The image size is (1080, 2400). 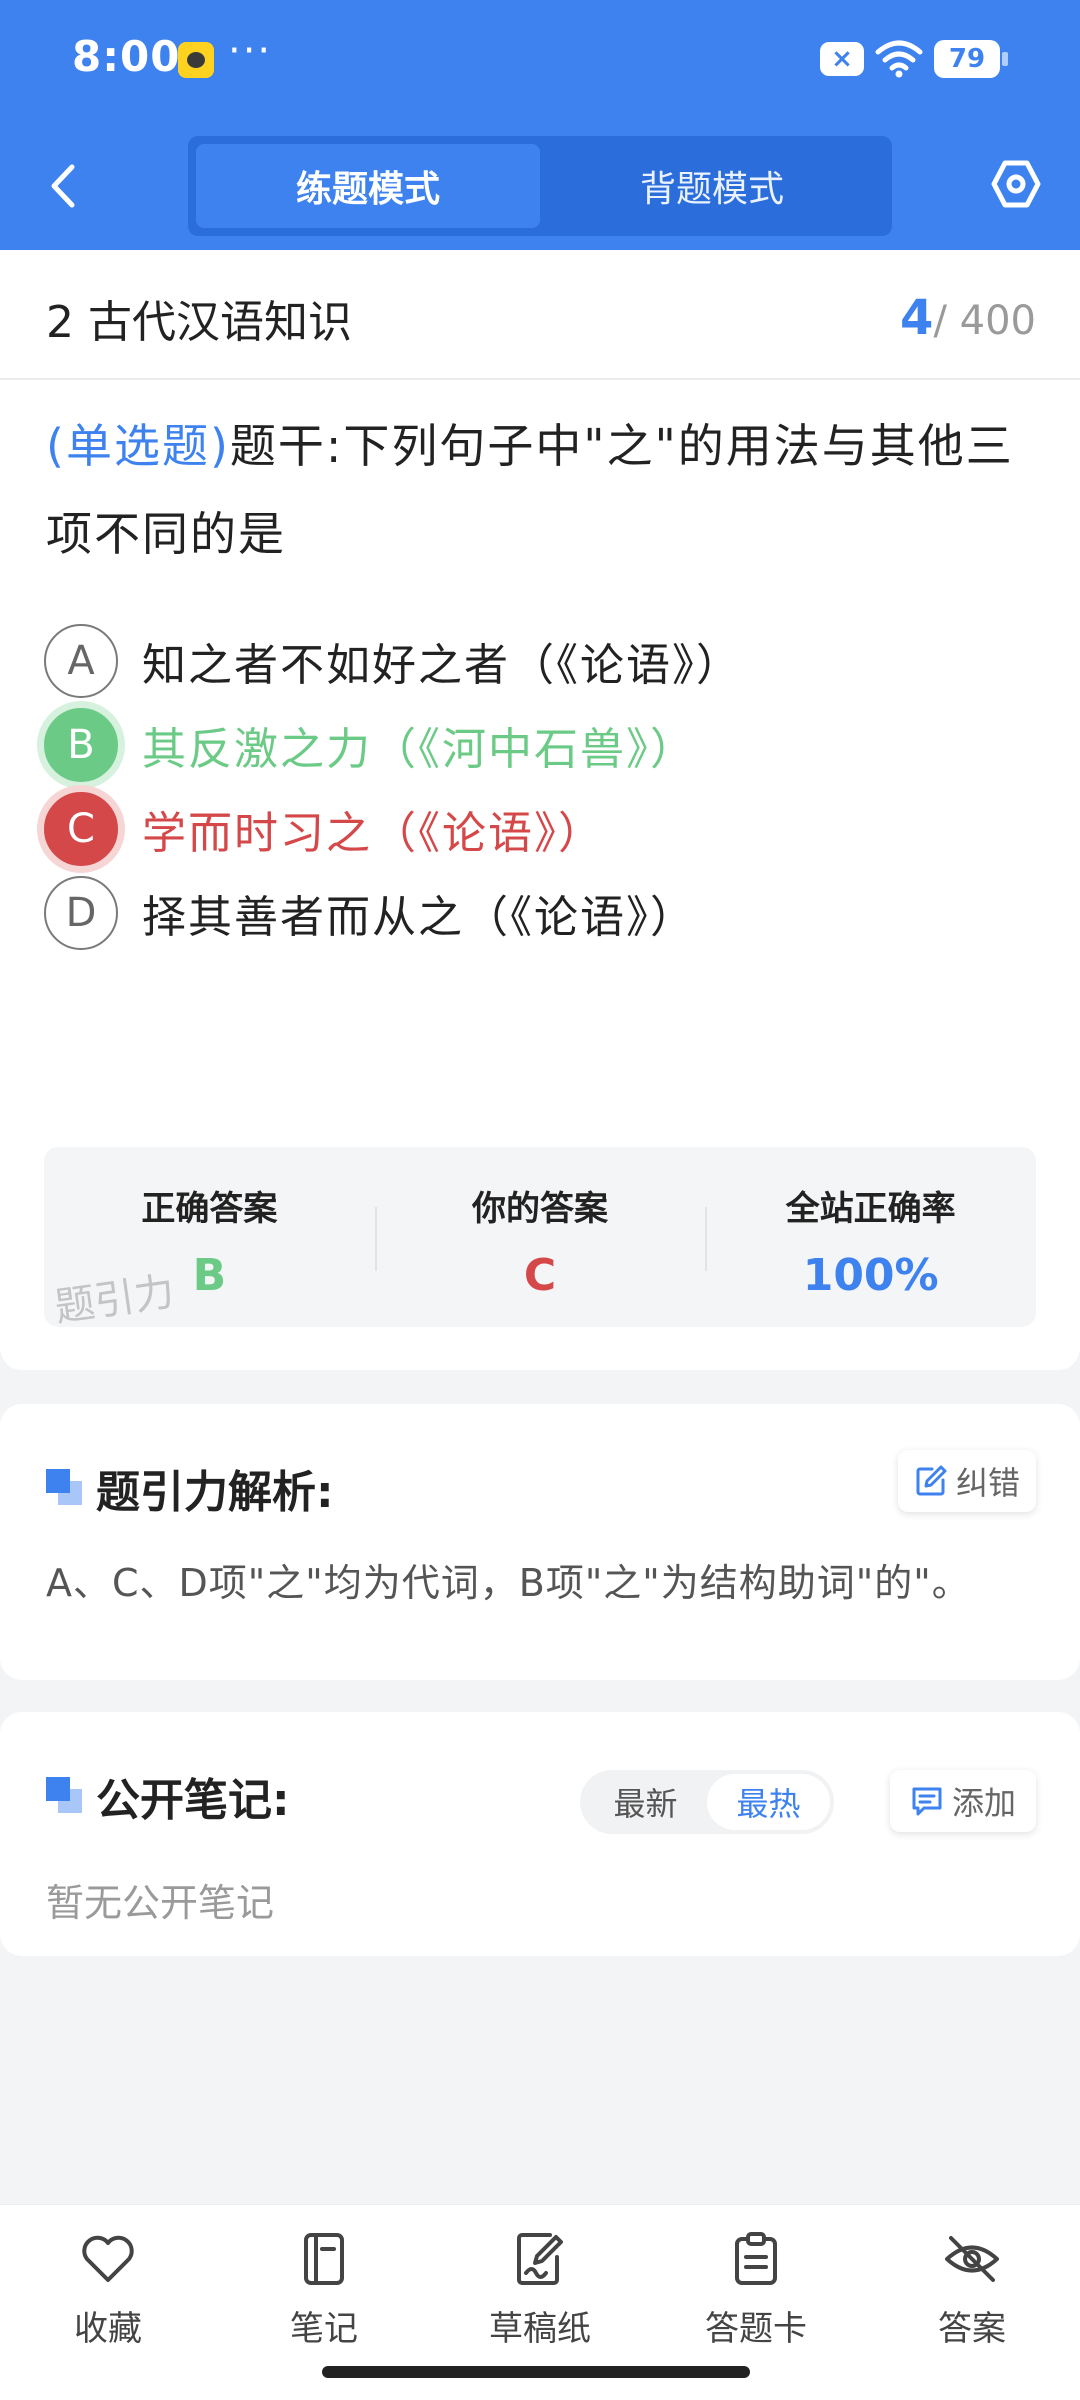 What do you see at coordinates (972, 2302) in the screenshot?
I see `show-answer-button: 答案` at bounding box center [972, 2302].